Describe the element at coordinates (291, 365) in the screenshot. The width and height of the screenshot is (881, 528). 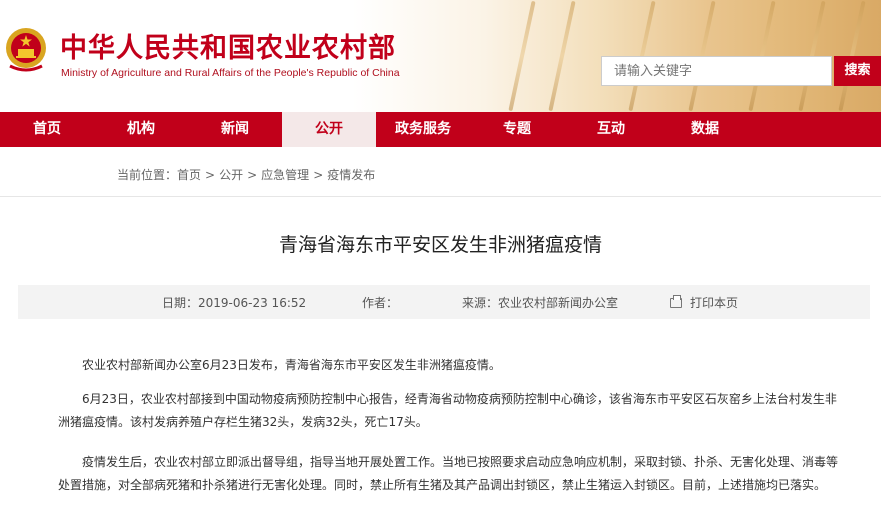
I see `article-paragraph: 农业农村部新闻办公室6月23日发布，青海省海东市平安区发生非洲猪瘟疫情。` at that location.